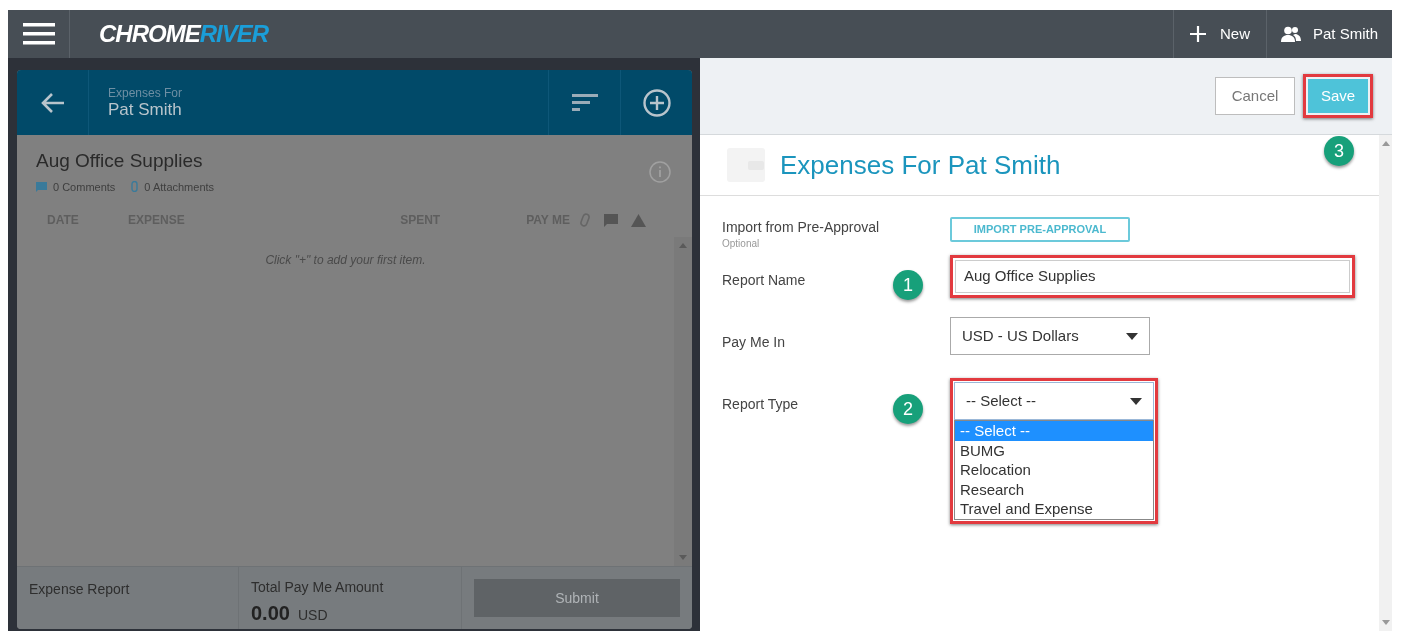  I want to click on attachments-count: 0 Attachments, so click(179, 187).